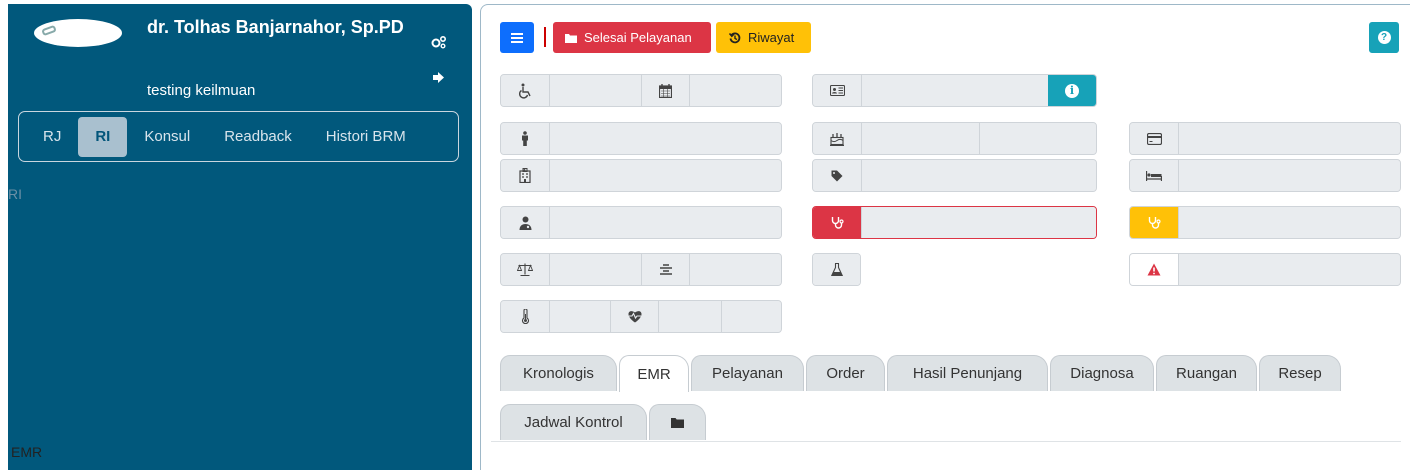  I want to click on doctor-icon, so click(525, 222).